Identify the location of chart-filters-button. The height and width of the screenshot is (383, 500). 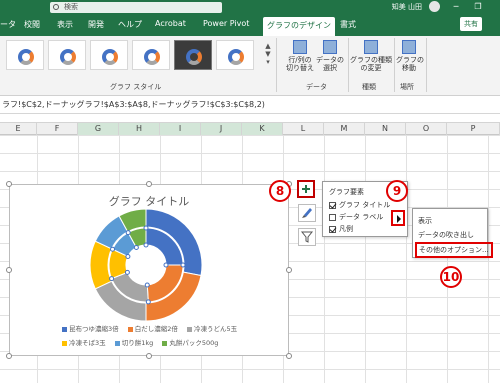
(307, 237).